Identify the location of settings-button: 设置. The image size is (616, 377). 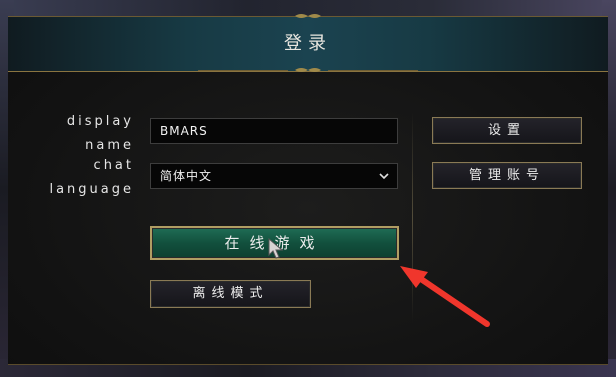
(507, 130).